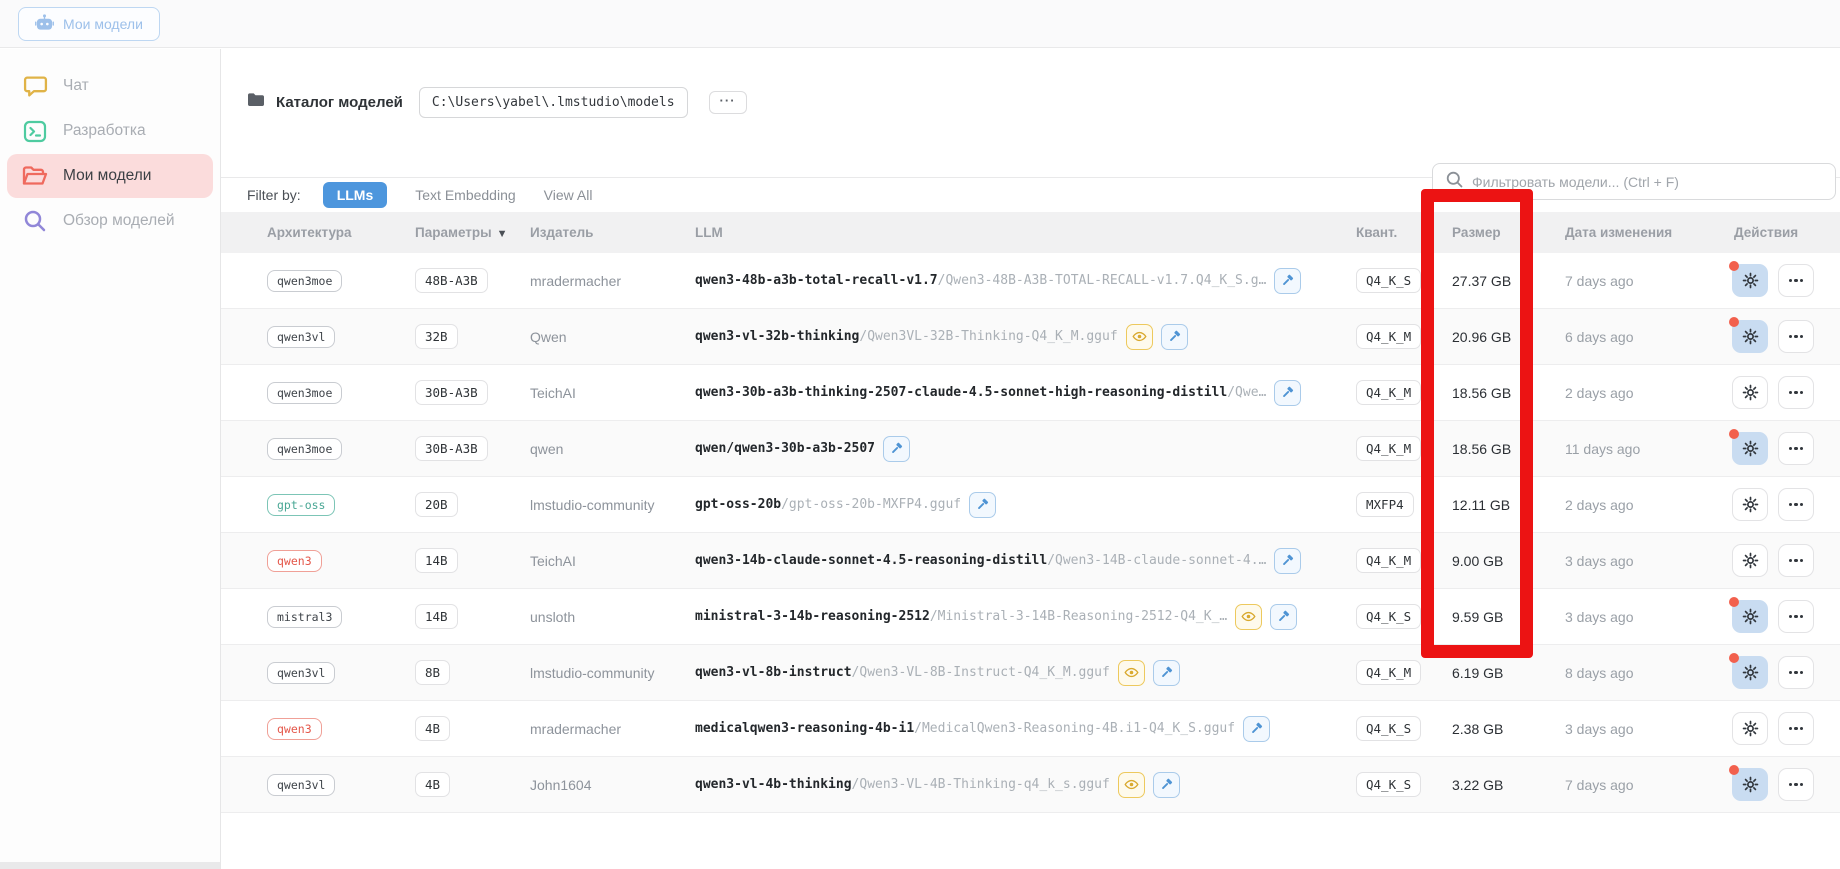 The width and height of the screenshot is (1840, 869). What do you see at coordinates (341, 232) in the screenshot?
I see `column-architecture: Архитектура` at bounding box center [341, 232].